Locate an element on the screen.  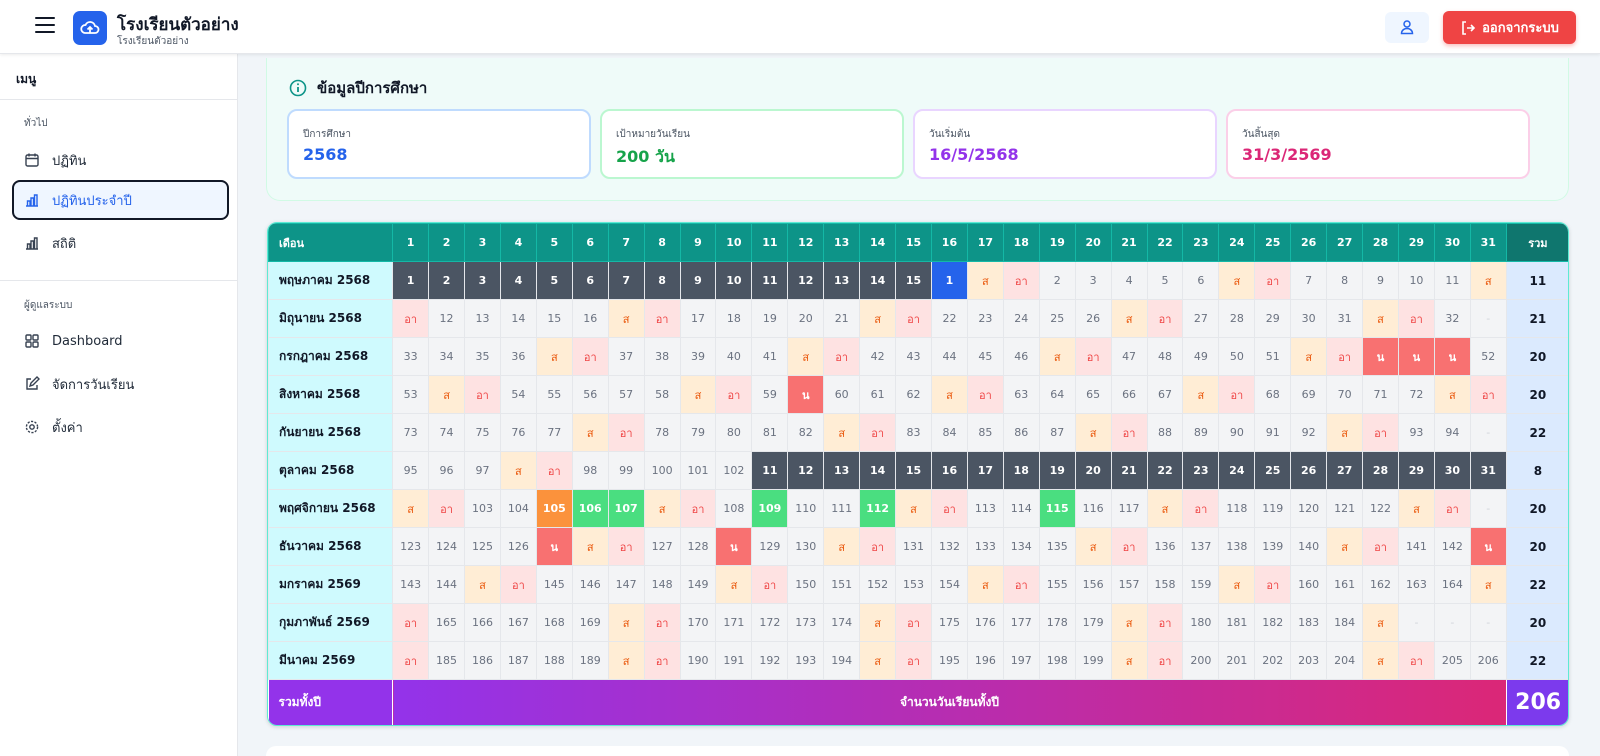
day-cell: 83 is located at coordinates (913, 432).